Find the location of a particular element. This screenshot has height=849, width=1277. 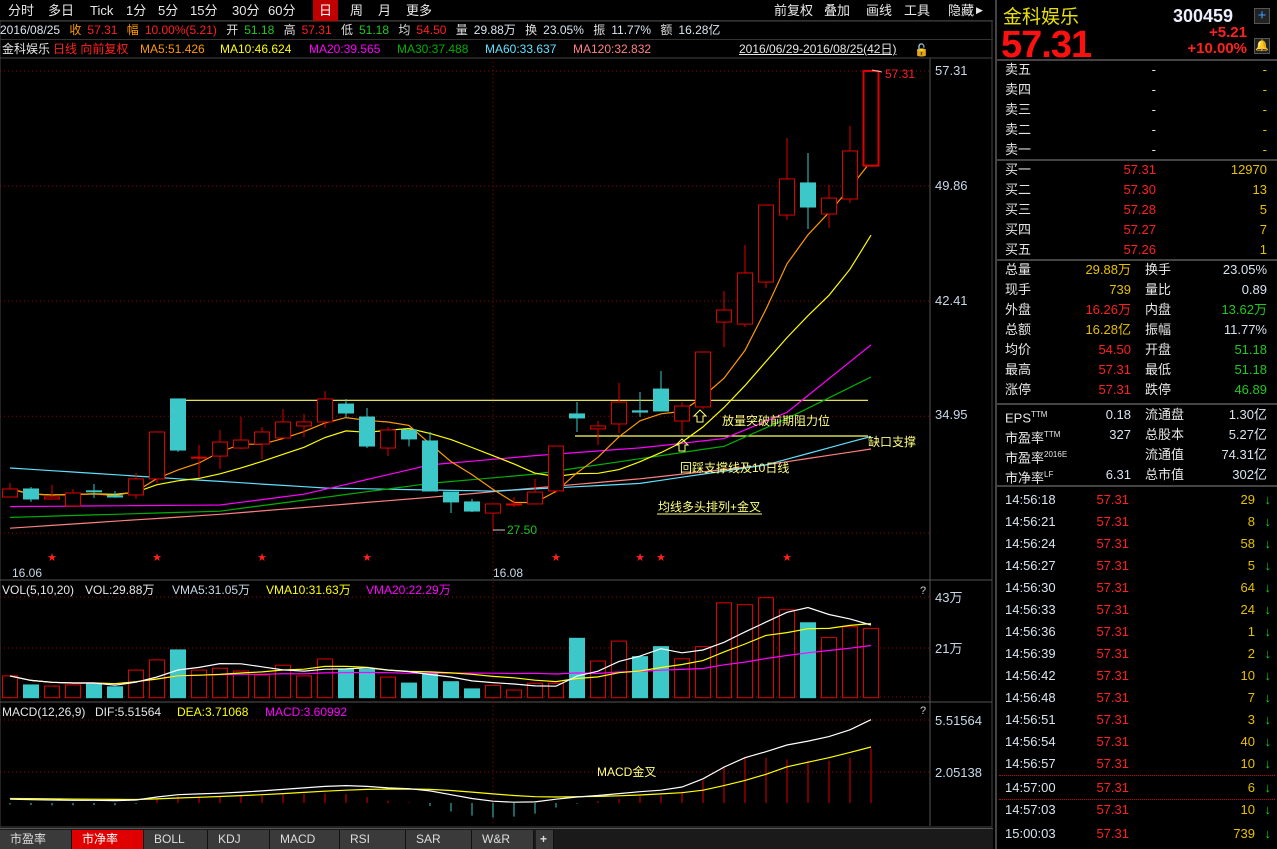

tick-row: 14:56:42 57.31 10 ↓ is located at coordinates (1137, 676).